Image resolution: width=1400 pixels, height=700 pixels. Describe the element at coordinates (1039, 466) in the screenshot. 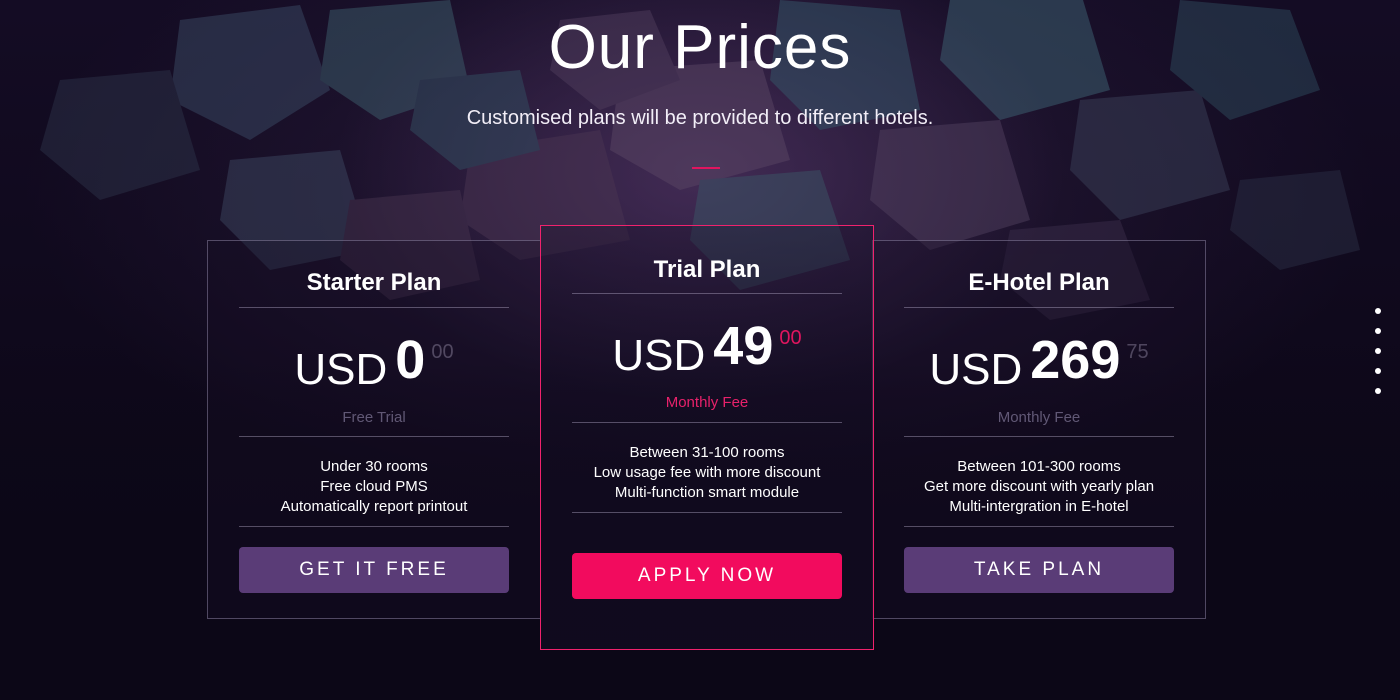

I see `feature-item: Between 101-300 rooms` at that location.